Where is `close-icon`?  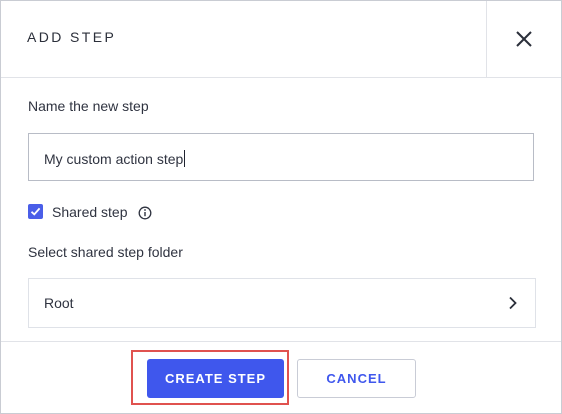
close-icon is located at coordinates (524, 39).